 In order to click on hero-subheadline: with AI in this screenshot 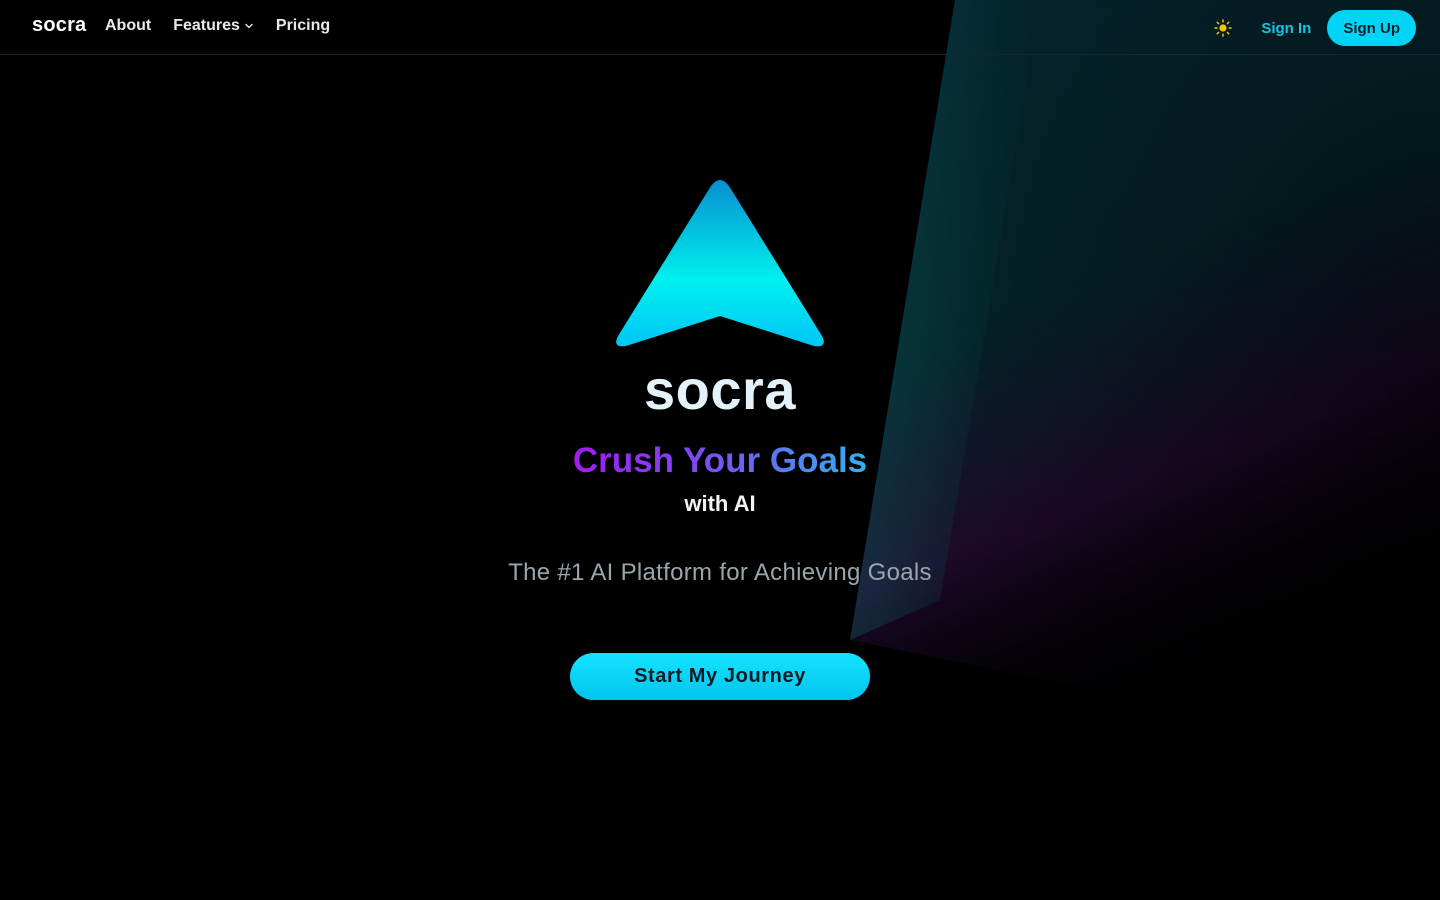, I will do `click(720, 503)`.